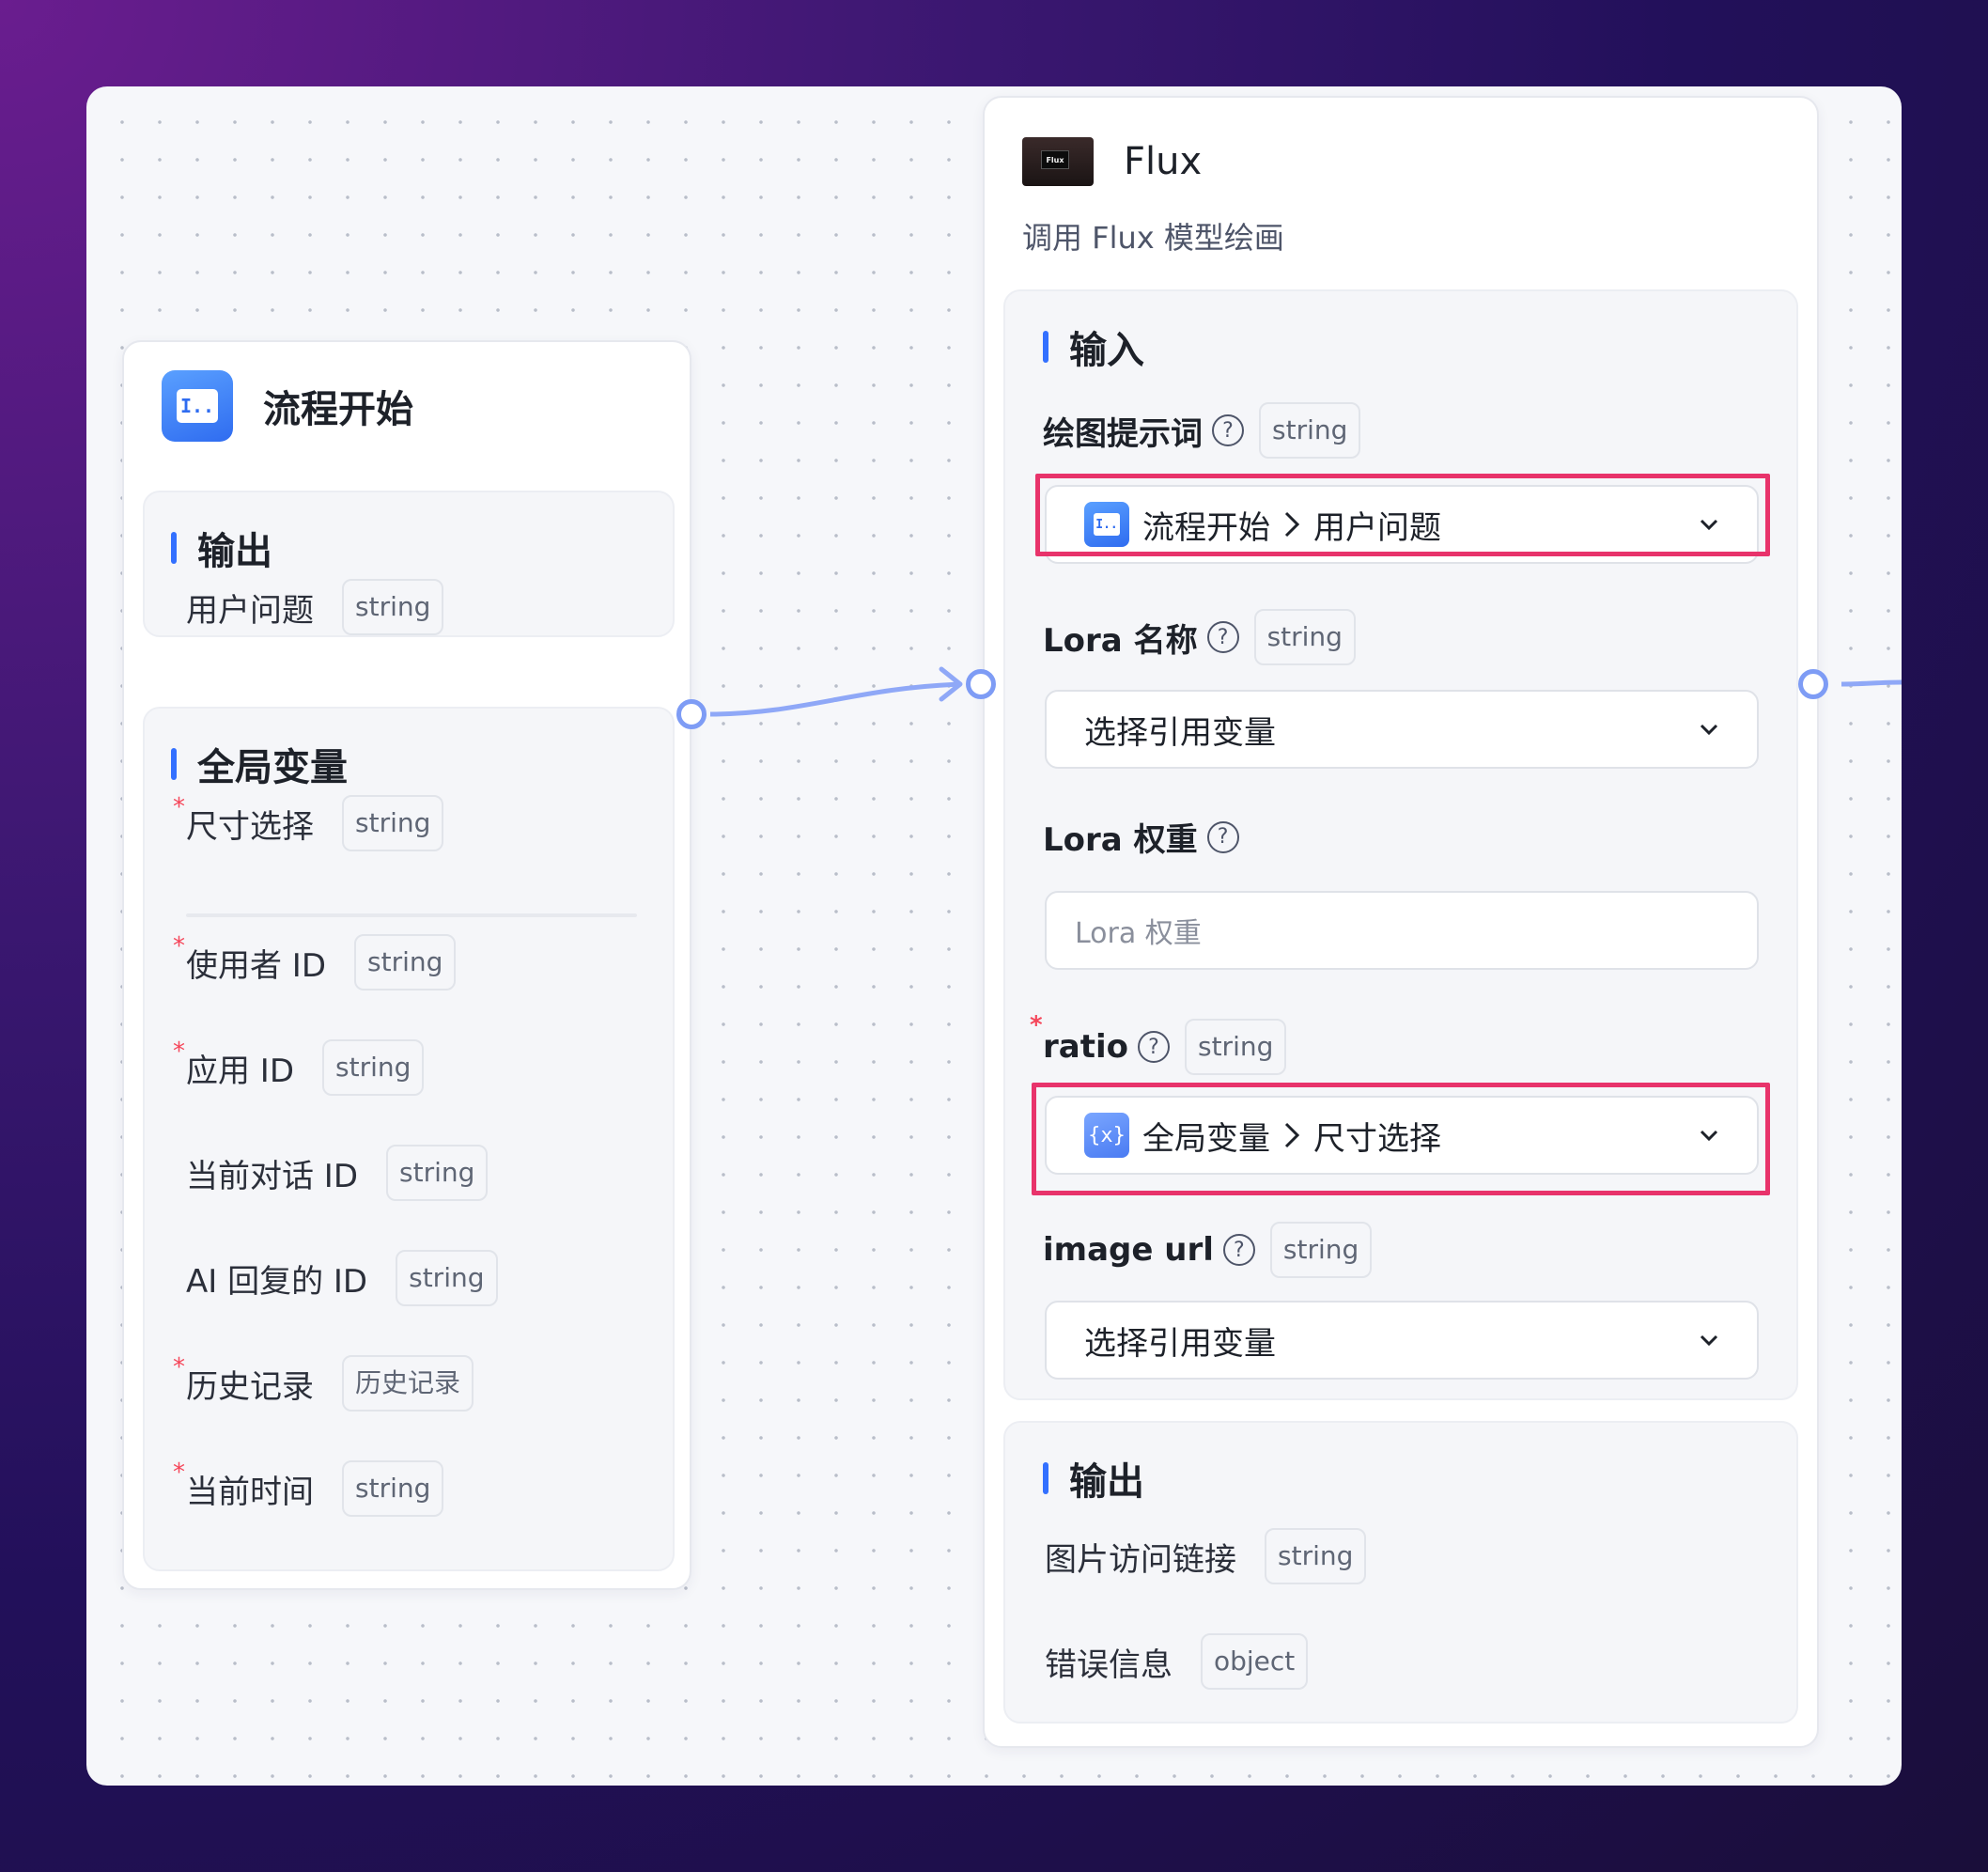  Describe the element at coordinates (1109, 1665) in the screenshot. I see `var-label: 错误信息` at that location.